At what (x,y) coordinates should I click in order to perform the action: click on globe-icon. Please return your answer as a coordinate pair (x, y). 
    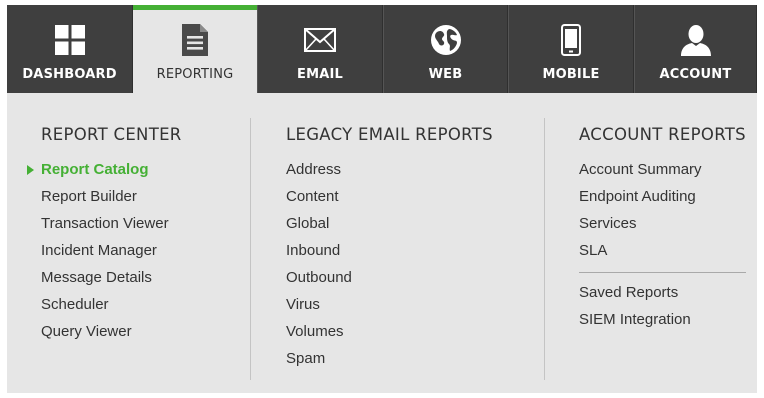
    Looking at the image, I should click on (446, 40).